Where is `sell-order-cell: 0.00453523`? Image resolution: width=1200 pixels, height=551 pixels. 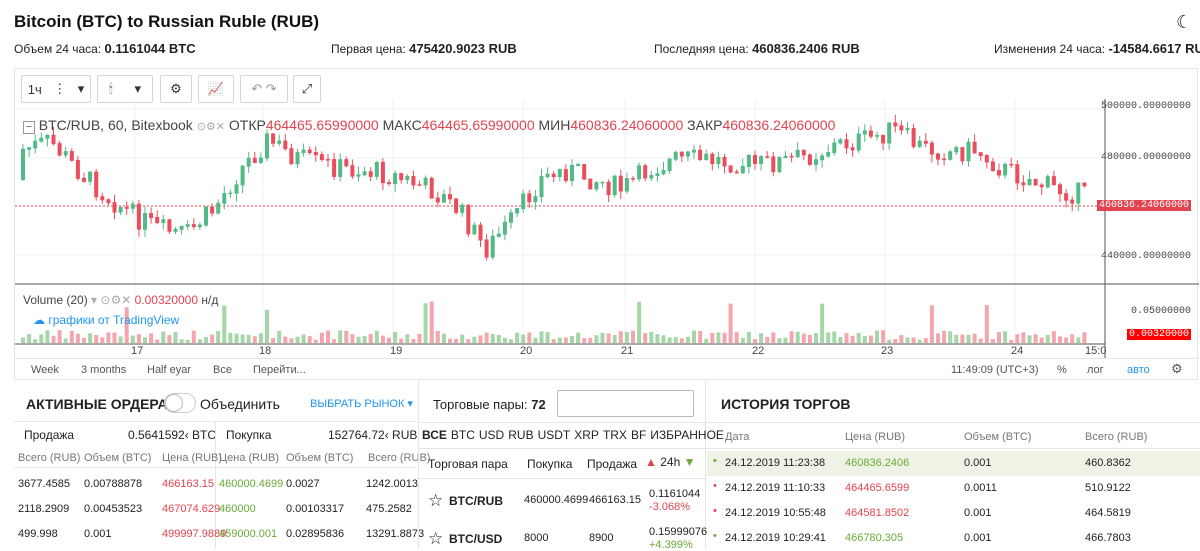
sell-order-cell: 0.00453523 is located at coordinates (113, 509).